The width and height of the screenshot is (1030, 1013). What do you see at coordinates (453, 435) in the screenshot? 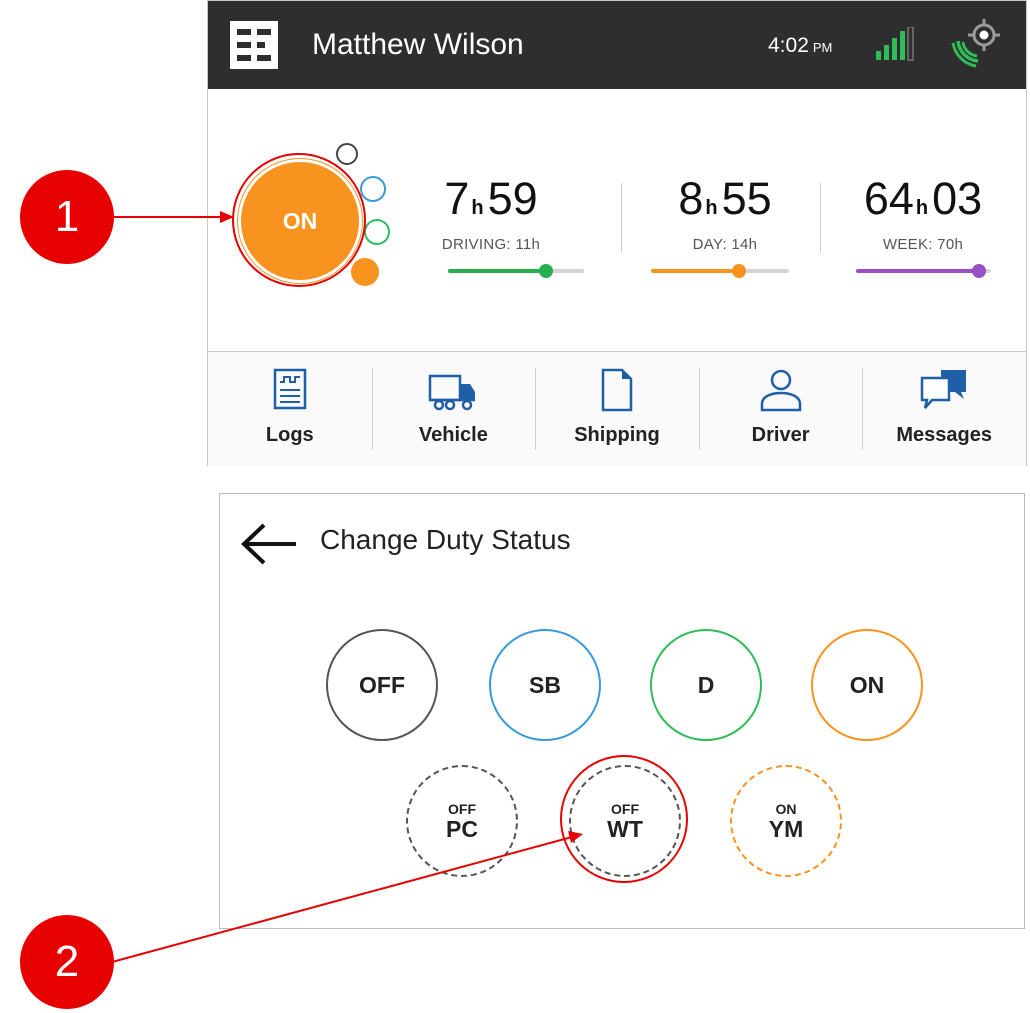
I see `nav-label: Vehicle` at bounding box center [453, 435].